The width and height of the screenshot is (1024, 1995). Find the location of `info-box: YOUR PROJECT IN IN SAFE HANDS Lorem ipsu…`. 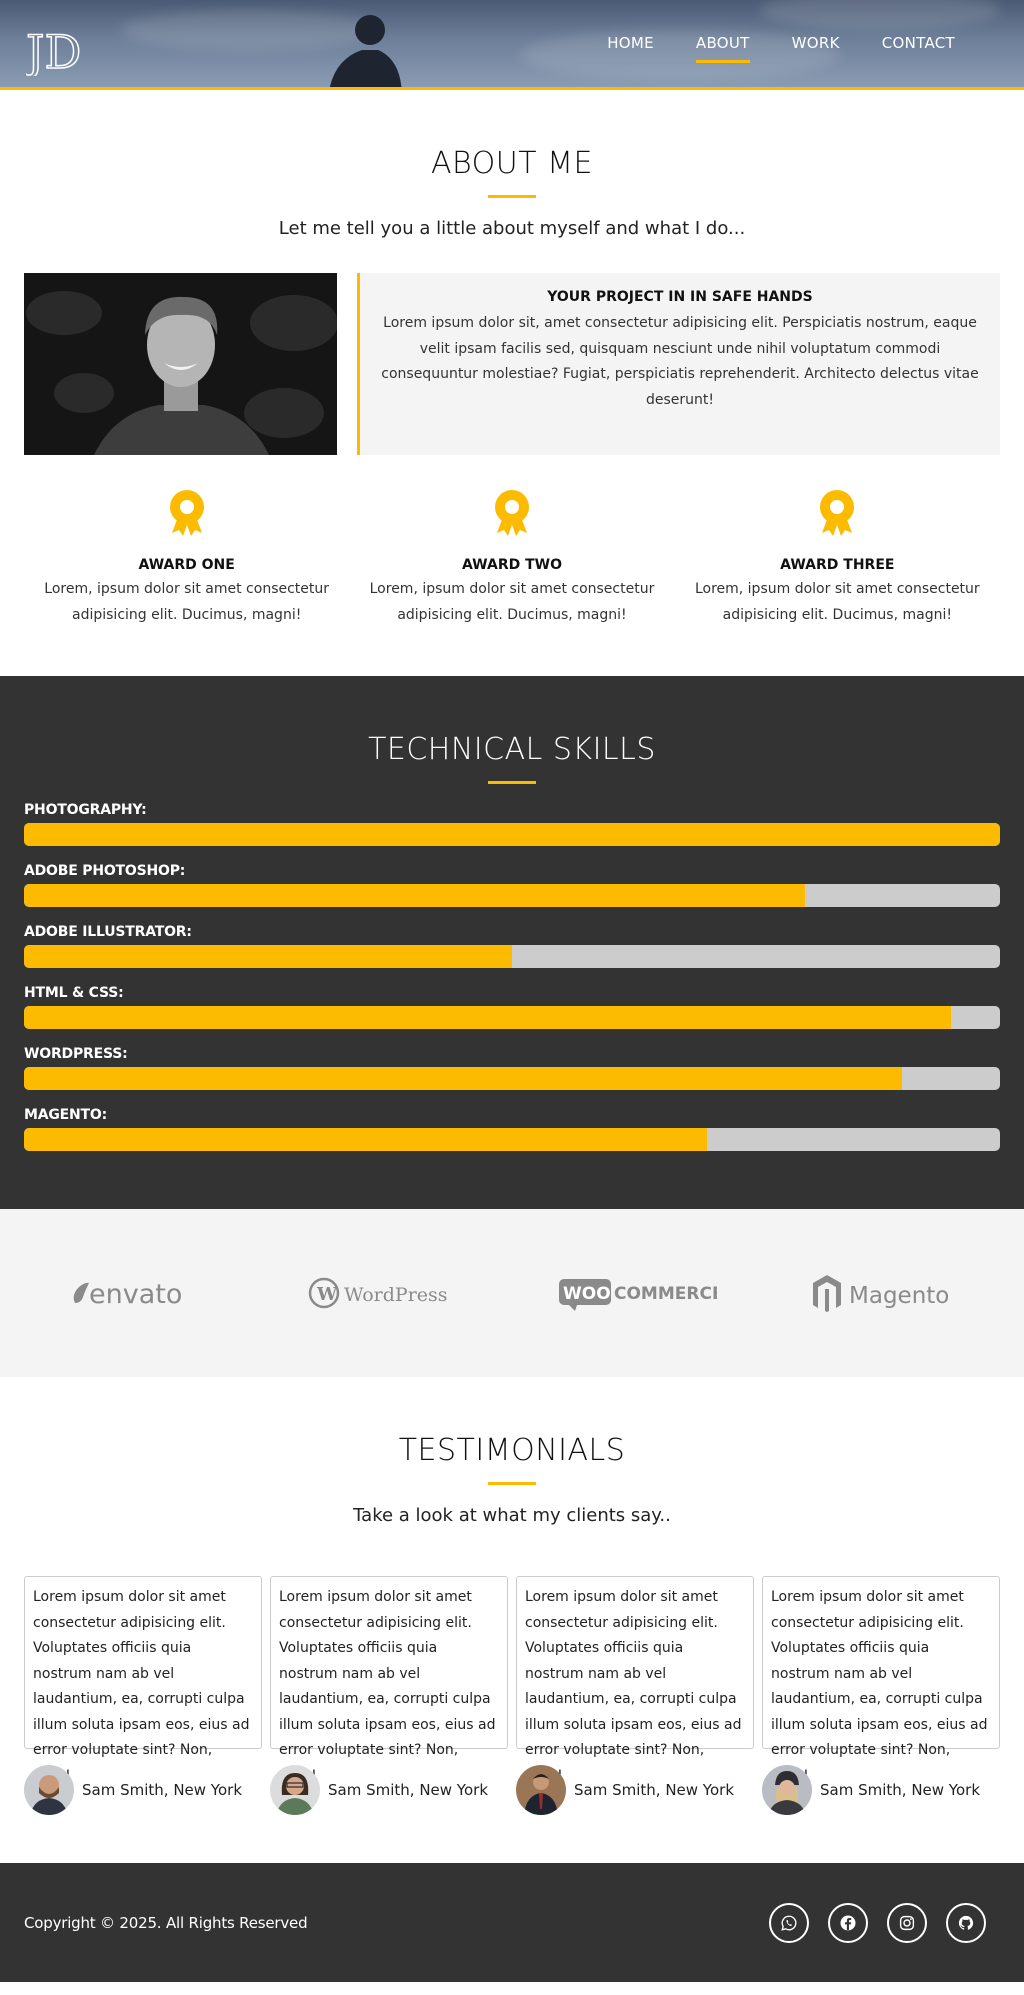

info-box: YOUR PROJECT IN IN SAFE HANDS Lorem ipsu… is located at coordinates (678, 364).